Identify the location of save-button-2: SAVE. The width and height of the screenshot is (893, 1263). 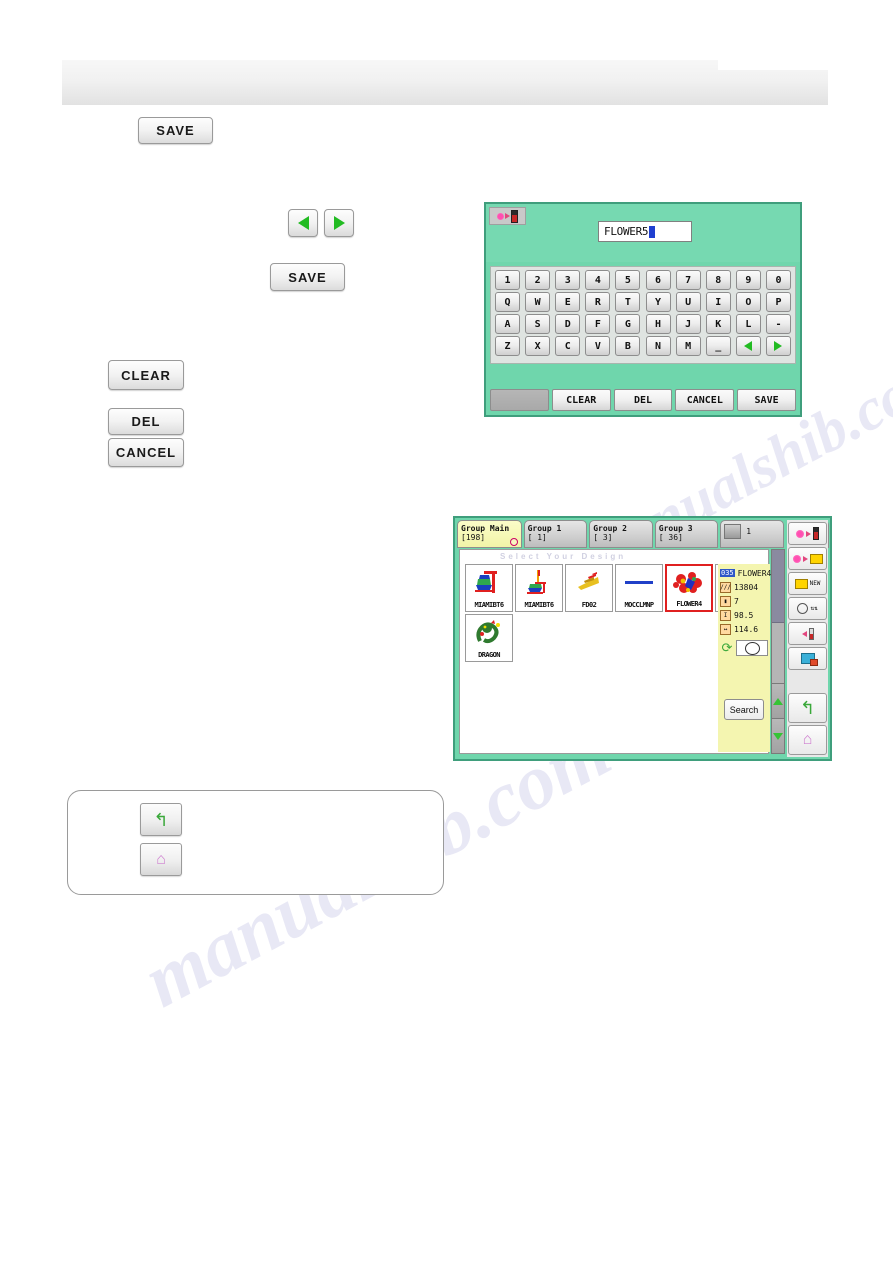
(307, 277).